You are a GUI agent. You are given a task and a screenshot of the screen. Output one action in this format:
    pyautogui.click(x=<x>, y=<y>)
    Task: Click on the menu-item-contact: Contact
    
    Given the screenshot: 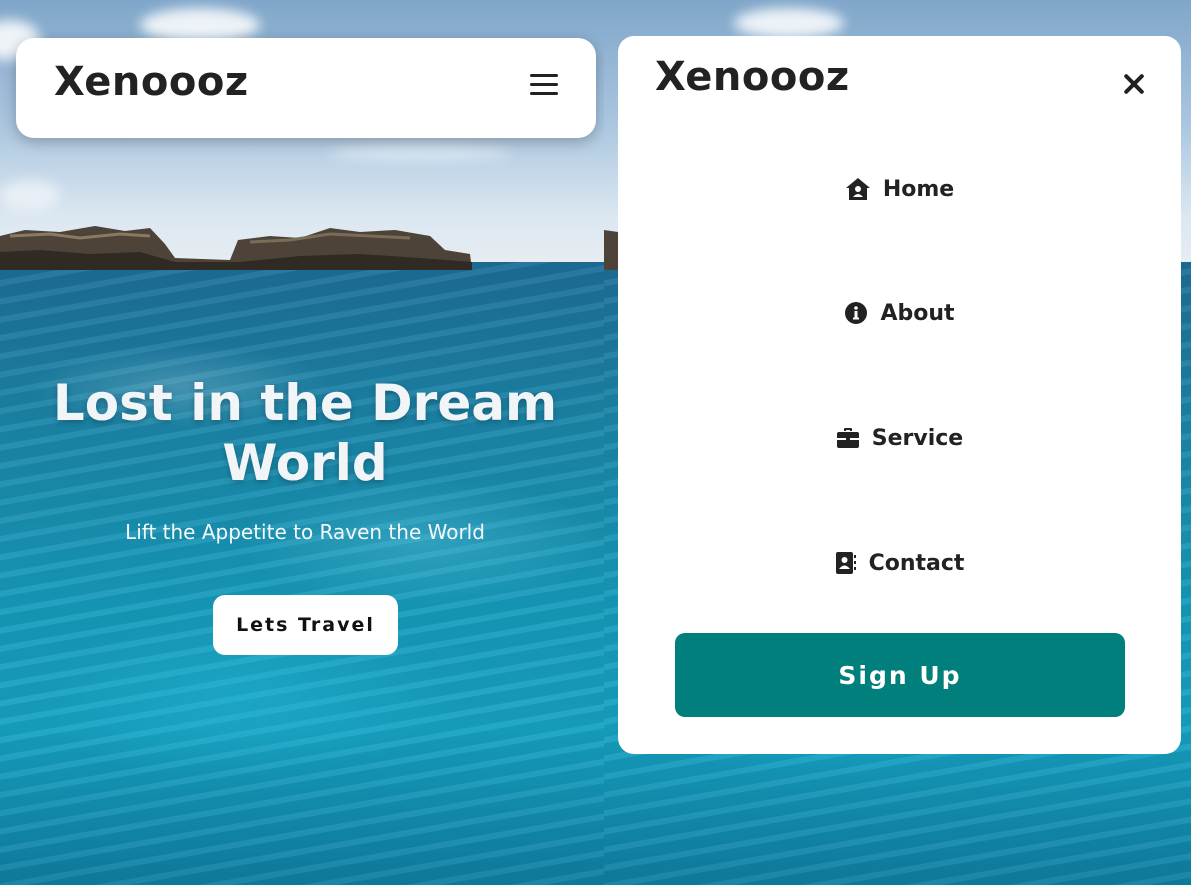 What is the action you would take?
    pyautogui.click(x=899, y=563)
    